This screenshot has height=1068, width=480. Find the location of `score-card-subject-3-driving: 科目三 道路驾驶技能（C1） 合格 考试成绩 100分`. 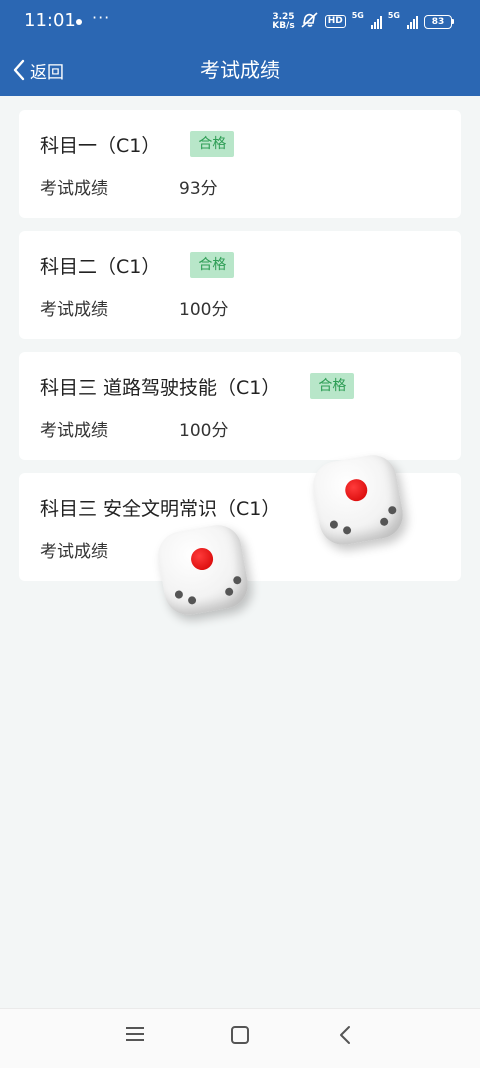

score-card-subject-3-driving: 科目三 道路驾驶技能（C1） 合格 考试成绩 100分 is located at coordinates (240, 406).